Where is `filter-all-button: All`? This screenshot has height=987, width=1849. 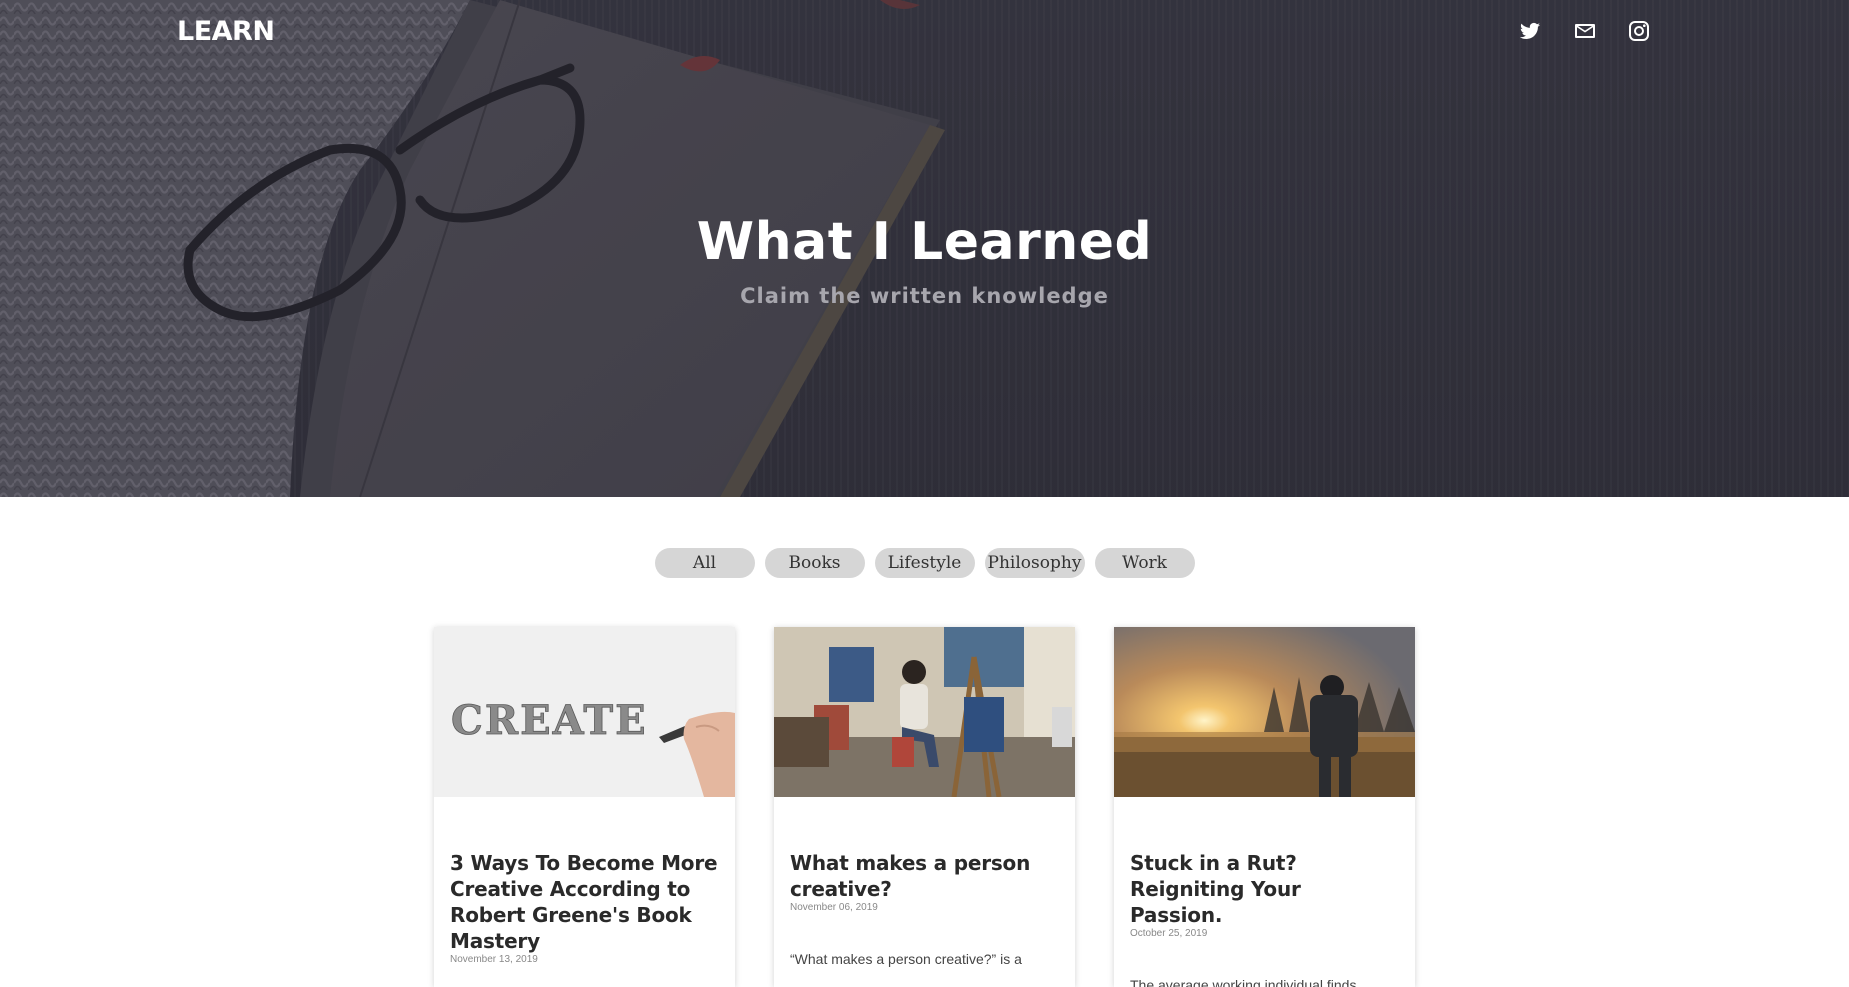
filter-all-button: All is located at coordinates (704, 563).